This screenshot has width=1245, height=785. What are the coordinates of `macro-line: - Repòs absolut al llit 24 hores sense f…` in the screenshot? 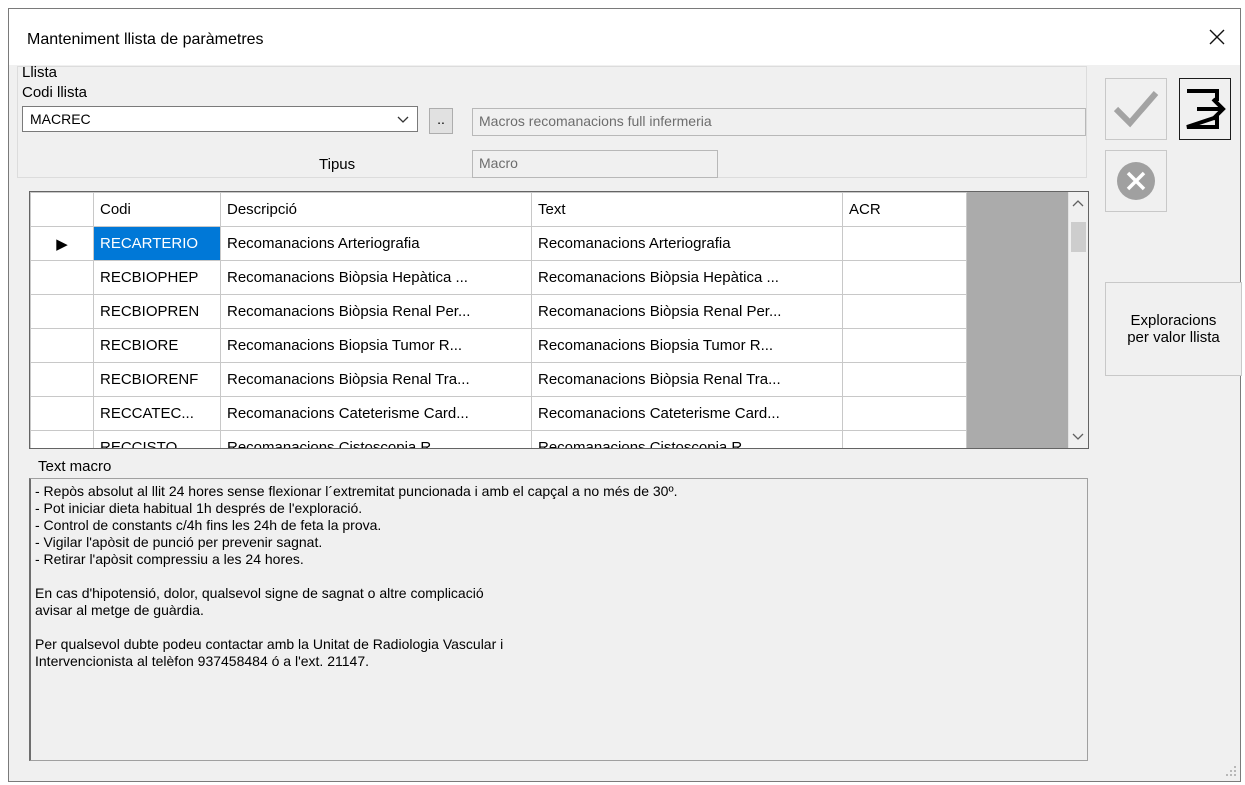 It's located at (356, 491).